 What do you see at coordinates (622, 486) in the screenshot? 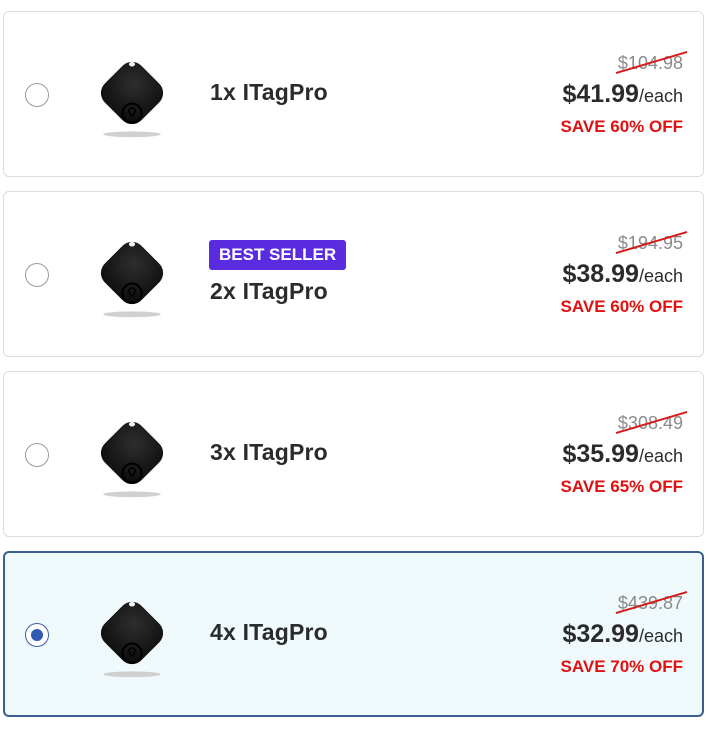
I see `discount-label: SAVE 65% OFF` at bounding box center [622, 486].